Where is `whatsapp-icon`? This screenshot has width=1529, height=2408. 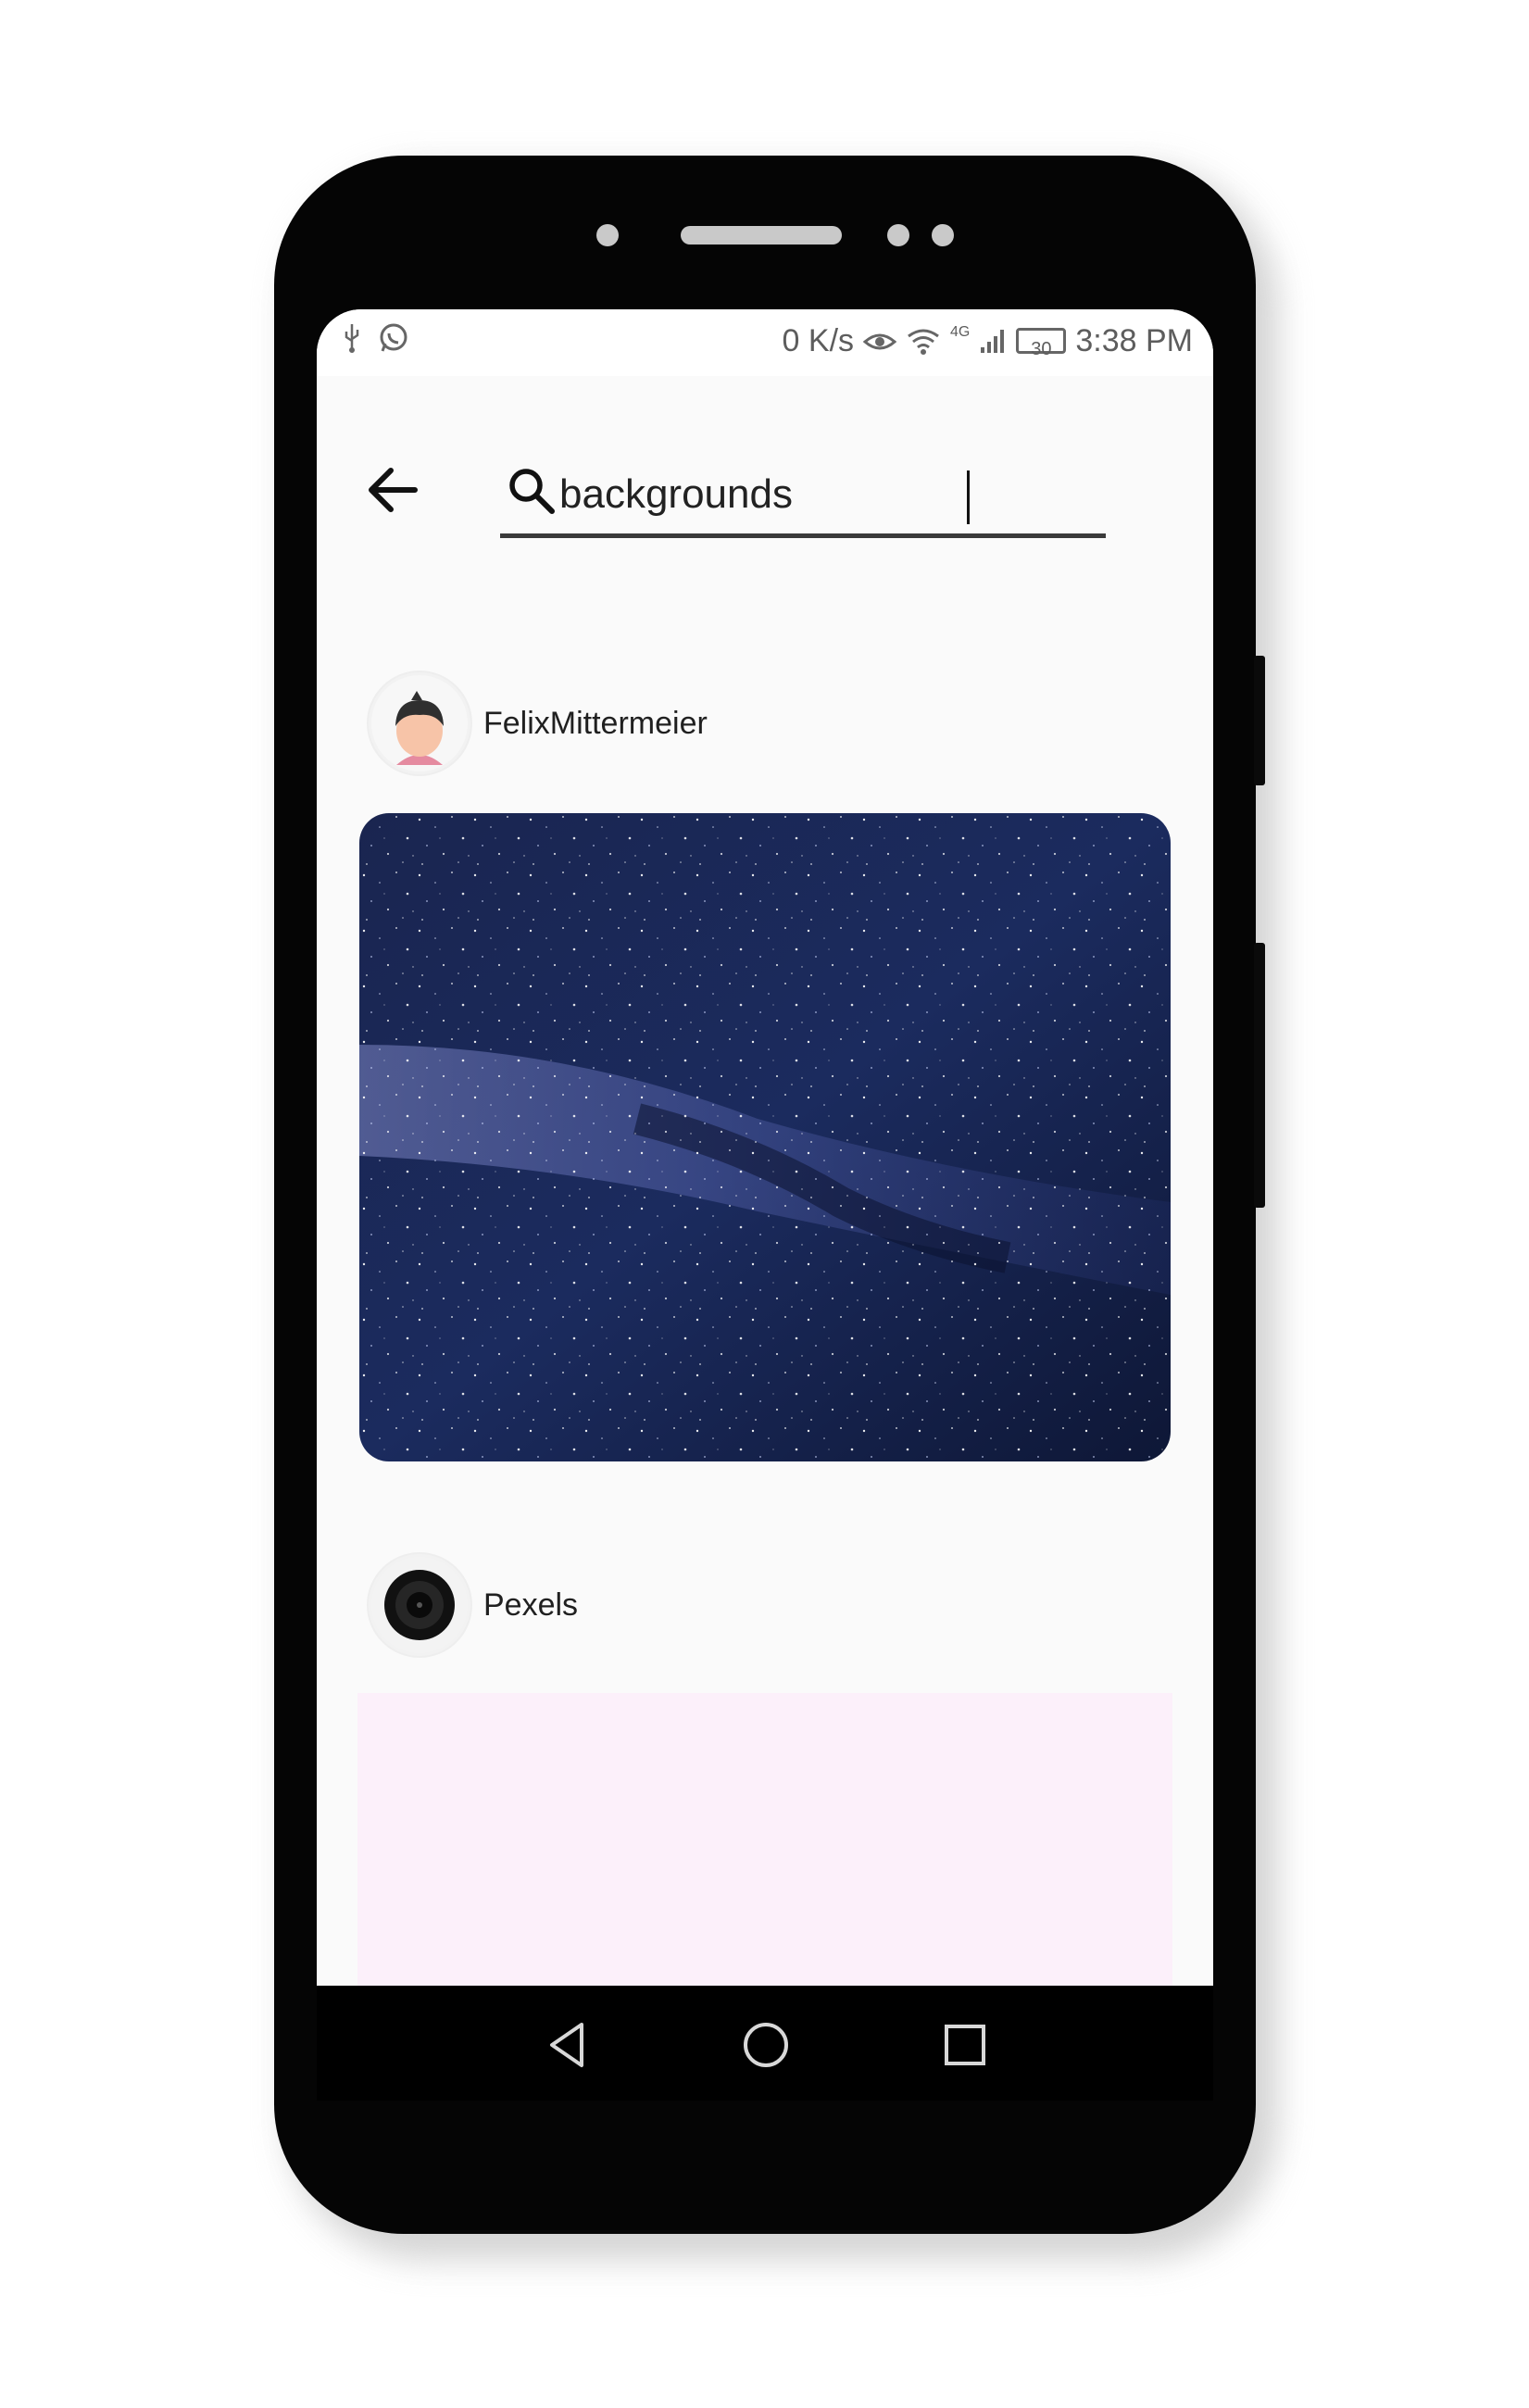 whatsapp-icon is located at coordinates (393, 337).